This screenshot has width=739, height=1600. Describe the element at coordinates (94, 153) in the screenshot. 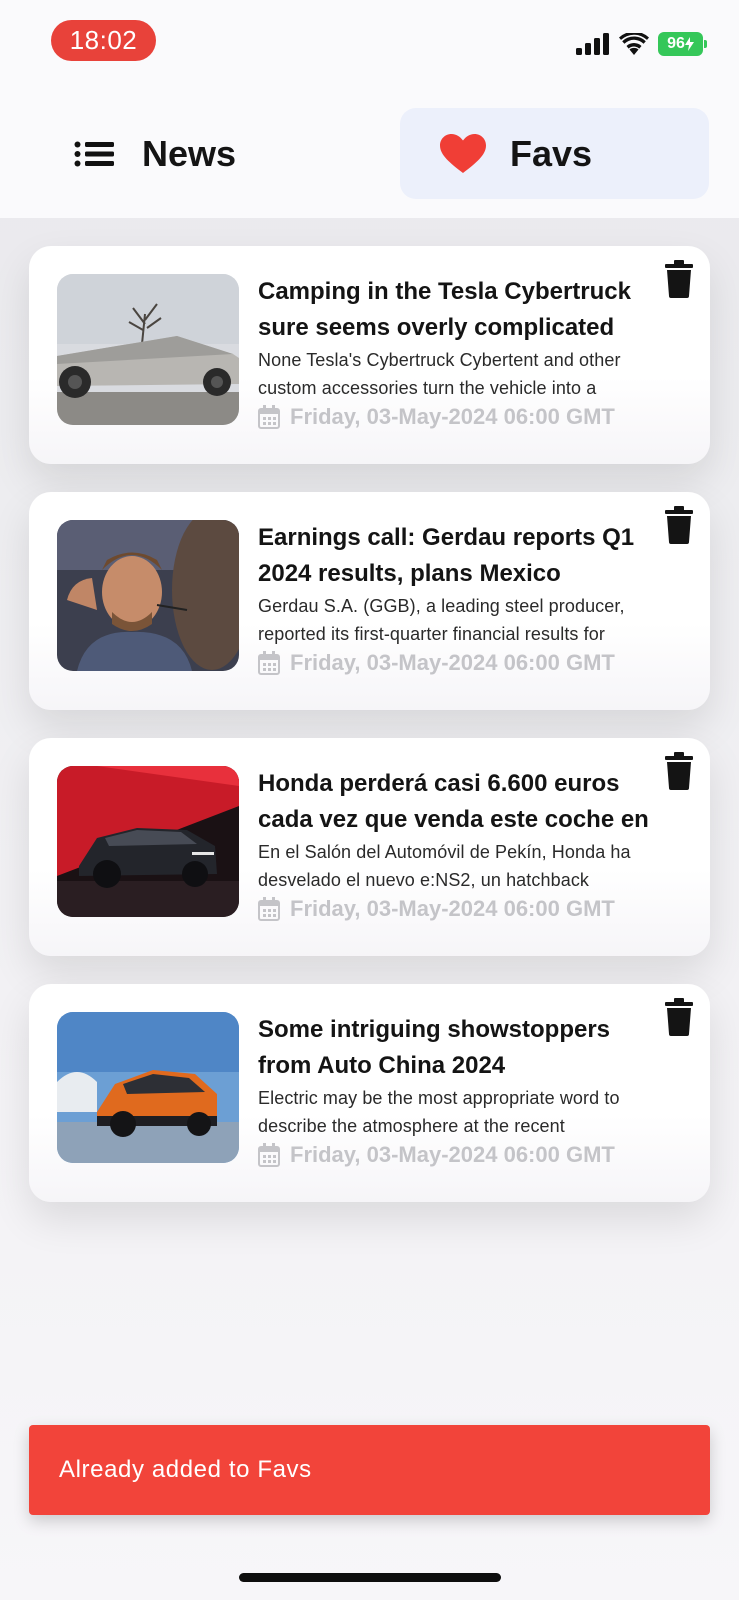

I see `list-icon` at that location.